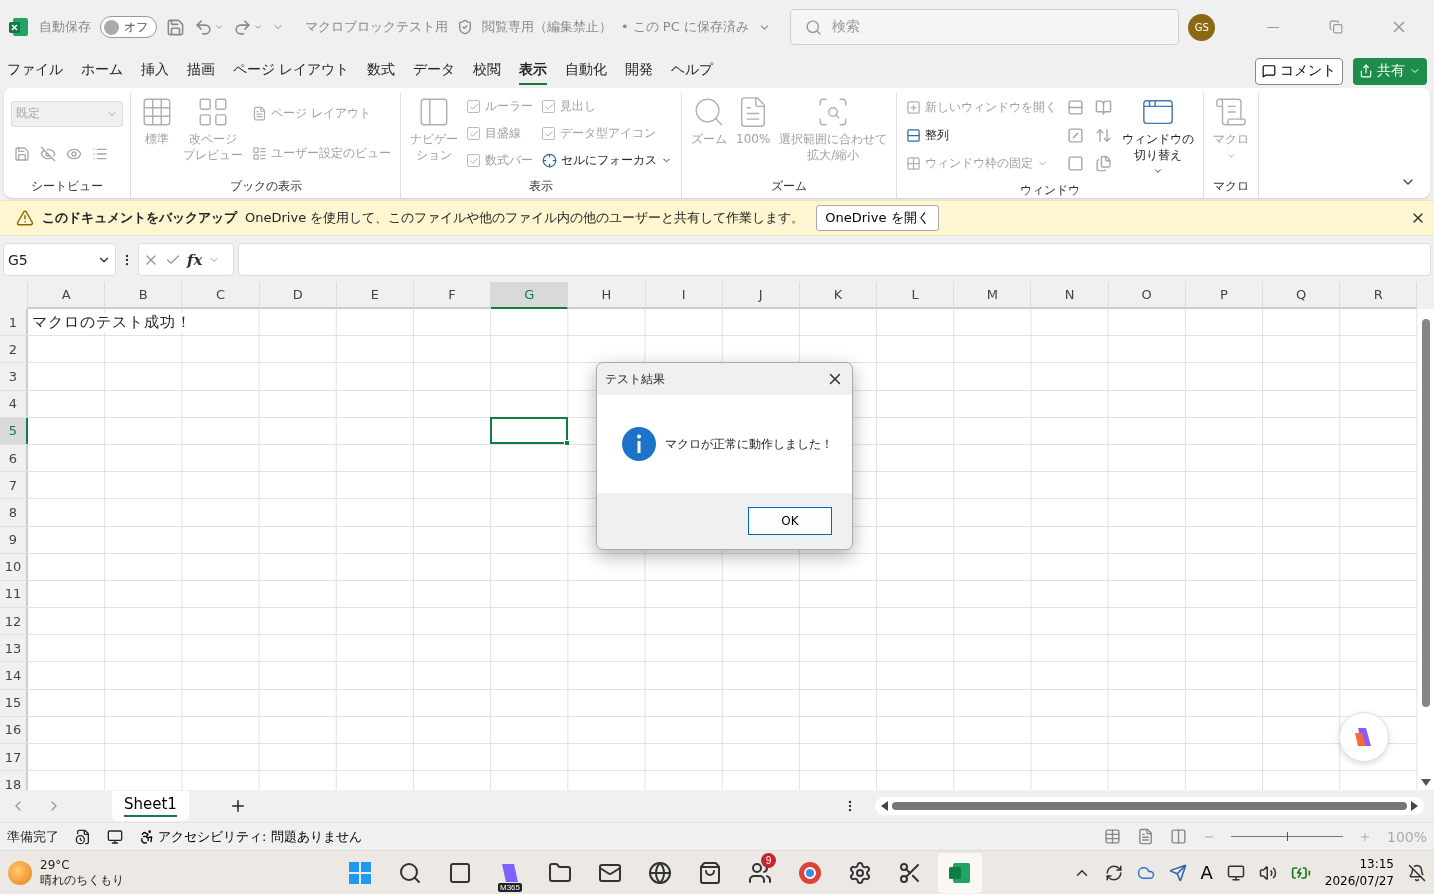  Describe the element at coordinates (298, 295) in the screenshot. I see `column-header: D` at that location.